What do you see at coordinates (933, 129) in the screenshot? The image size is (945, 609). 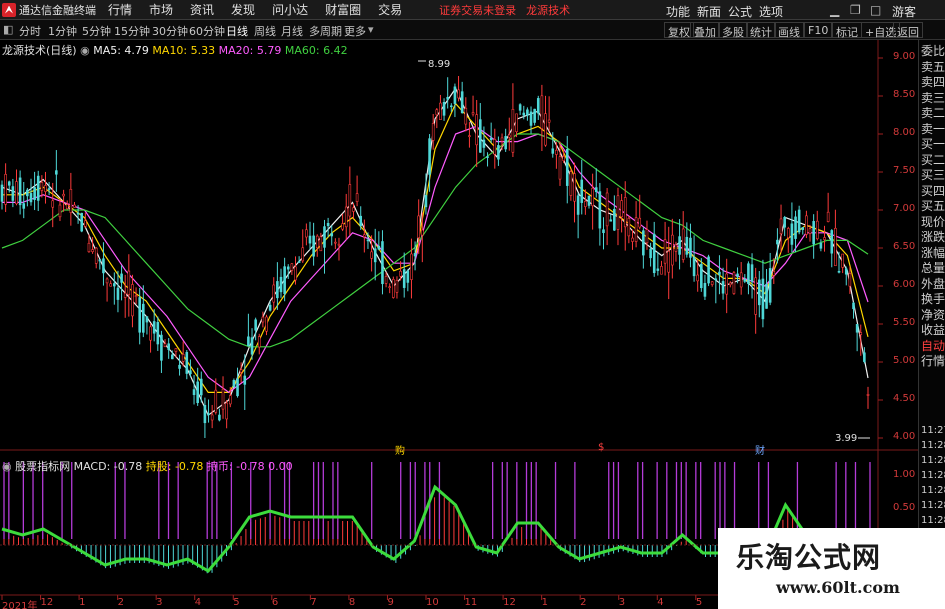 I see `quote-field-label: 卖一` at bounding box center [933, 129].